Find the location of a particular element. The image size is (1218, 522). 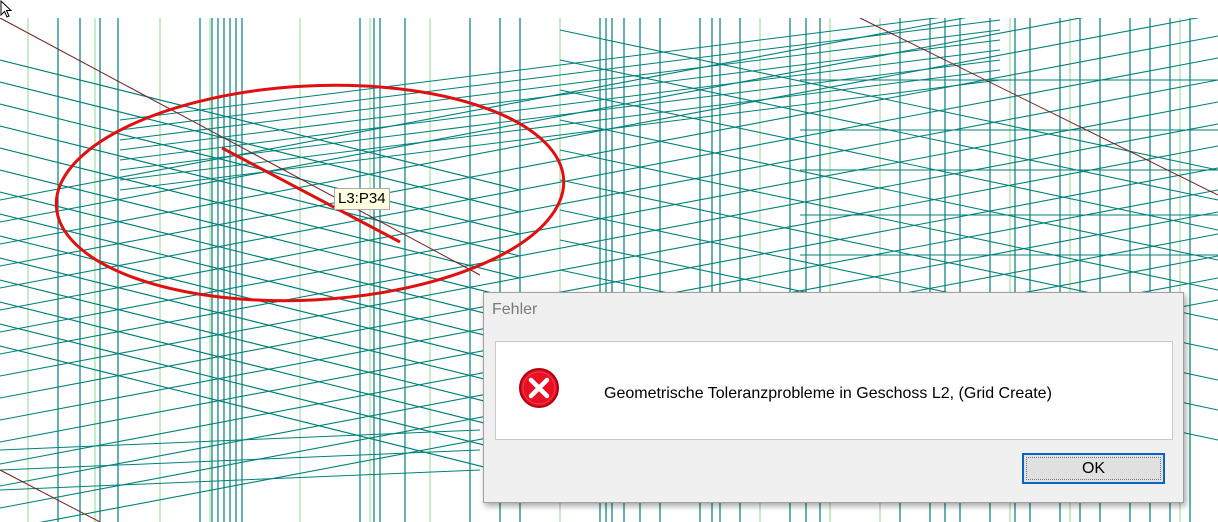

viewport-top-margin is located at coordinates (609, 9).